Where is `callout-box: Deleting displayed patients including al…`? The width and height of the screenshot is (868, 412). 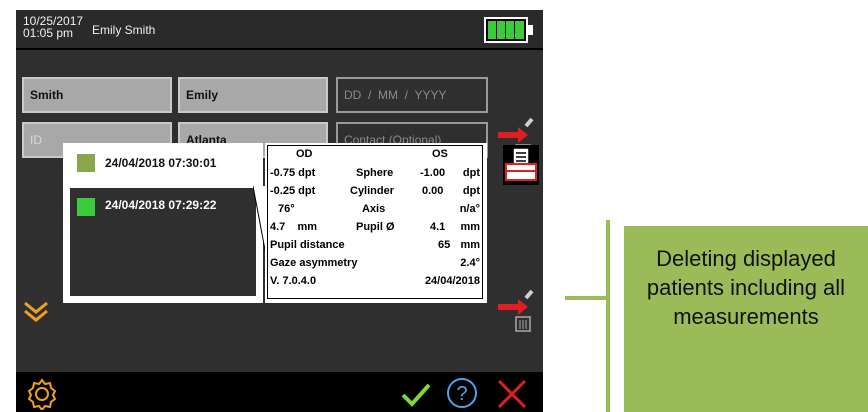
callout-box: Deleting displayed patients including al… is located at coordinates (746, 319).